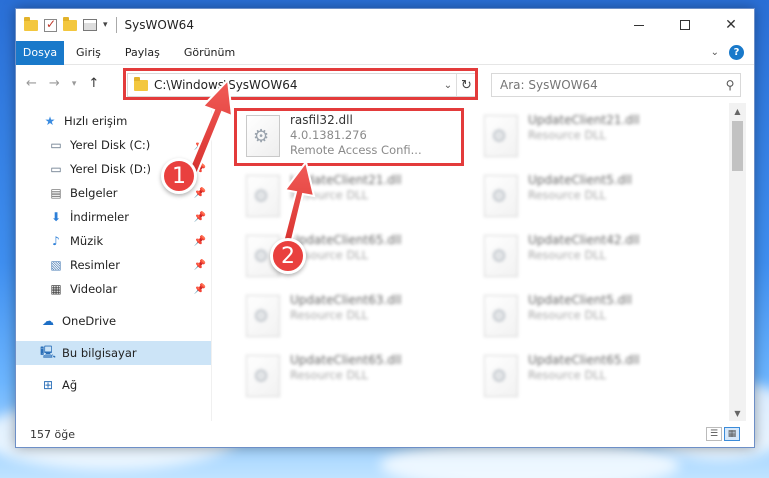 The width and height of the screenshot is (769, 478). Describe the element at coordinates (93, 83) in the screenshot. I see `up-arrow-icon: ↑` at that location.